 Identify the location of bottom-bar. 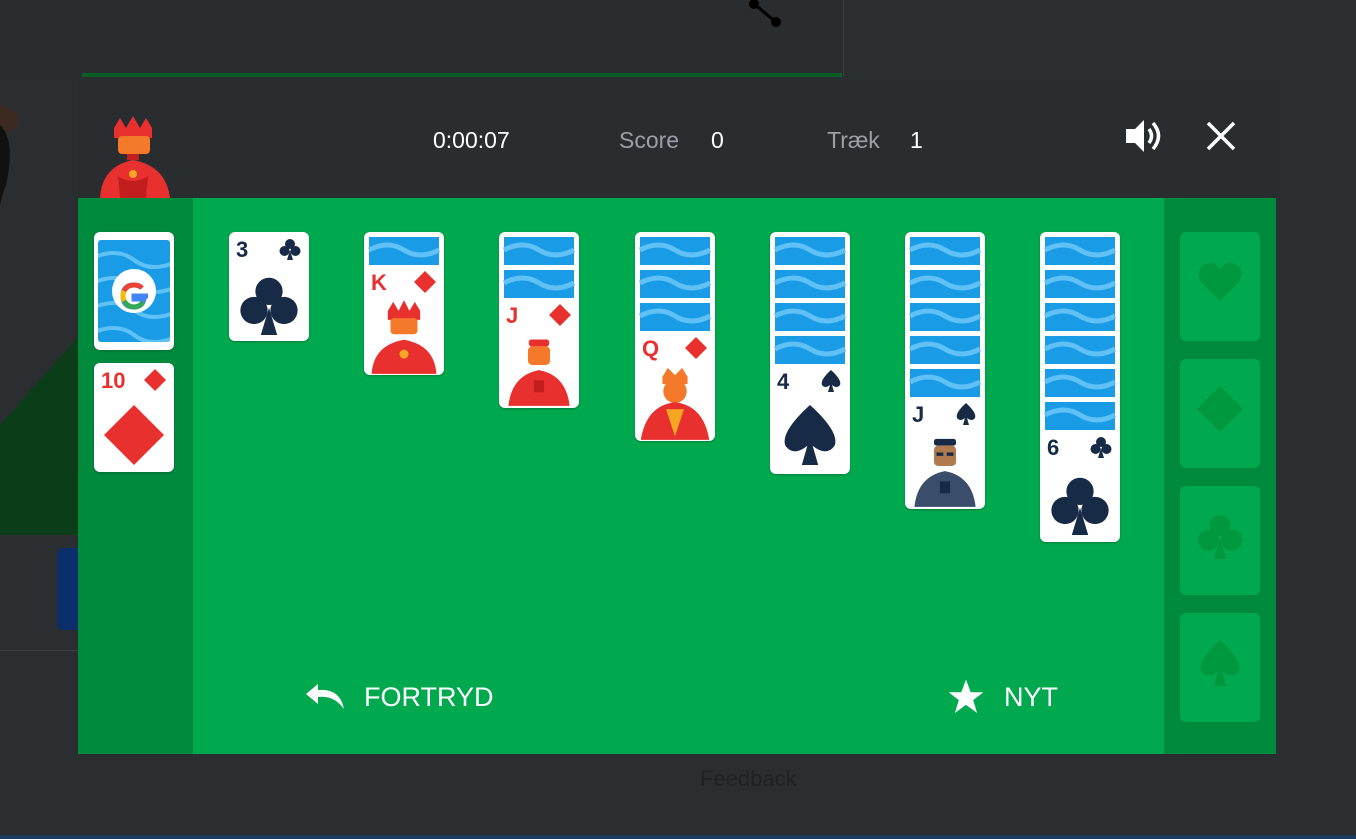
(678, 837).